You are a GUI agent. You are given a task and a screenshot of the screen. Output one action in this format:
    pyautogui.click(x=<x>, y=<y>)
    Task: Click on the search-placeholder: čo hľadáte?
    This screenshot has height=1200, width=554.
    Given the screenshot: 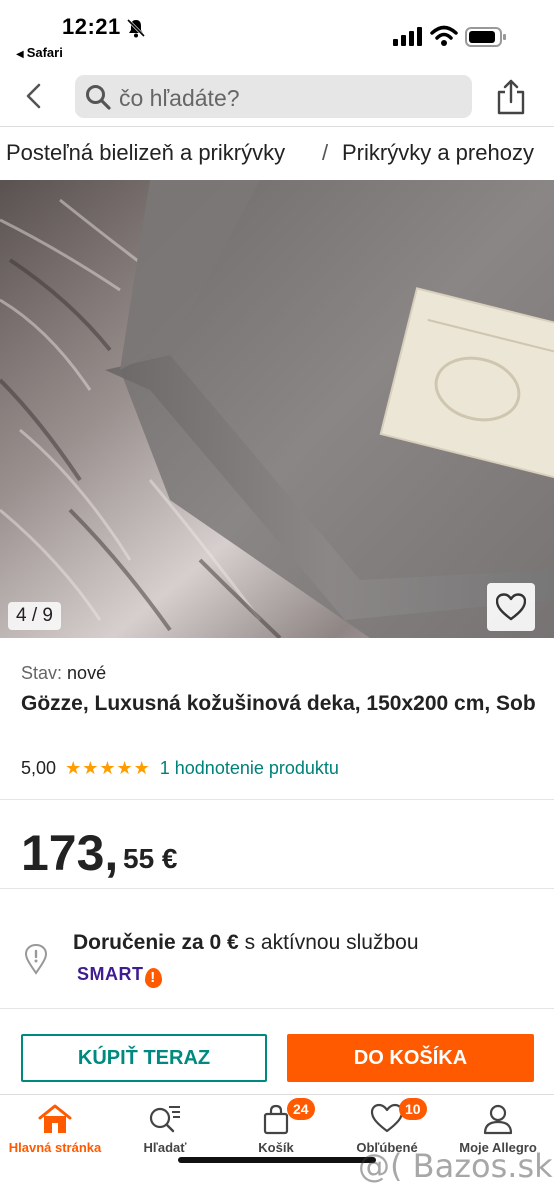 What is the action you would take?
    pyautogui.click(x=179, y=98)
    